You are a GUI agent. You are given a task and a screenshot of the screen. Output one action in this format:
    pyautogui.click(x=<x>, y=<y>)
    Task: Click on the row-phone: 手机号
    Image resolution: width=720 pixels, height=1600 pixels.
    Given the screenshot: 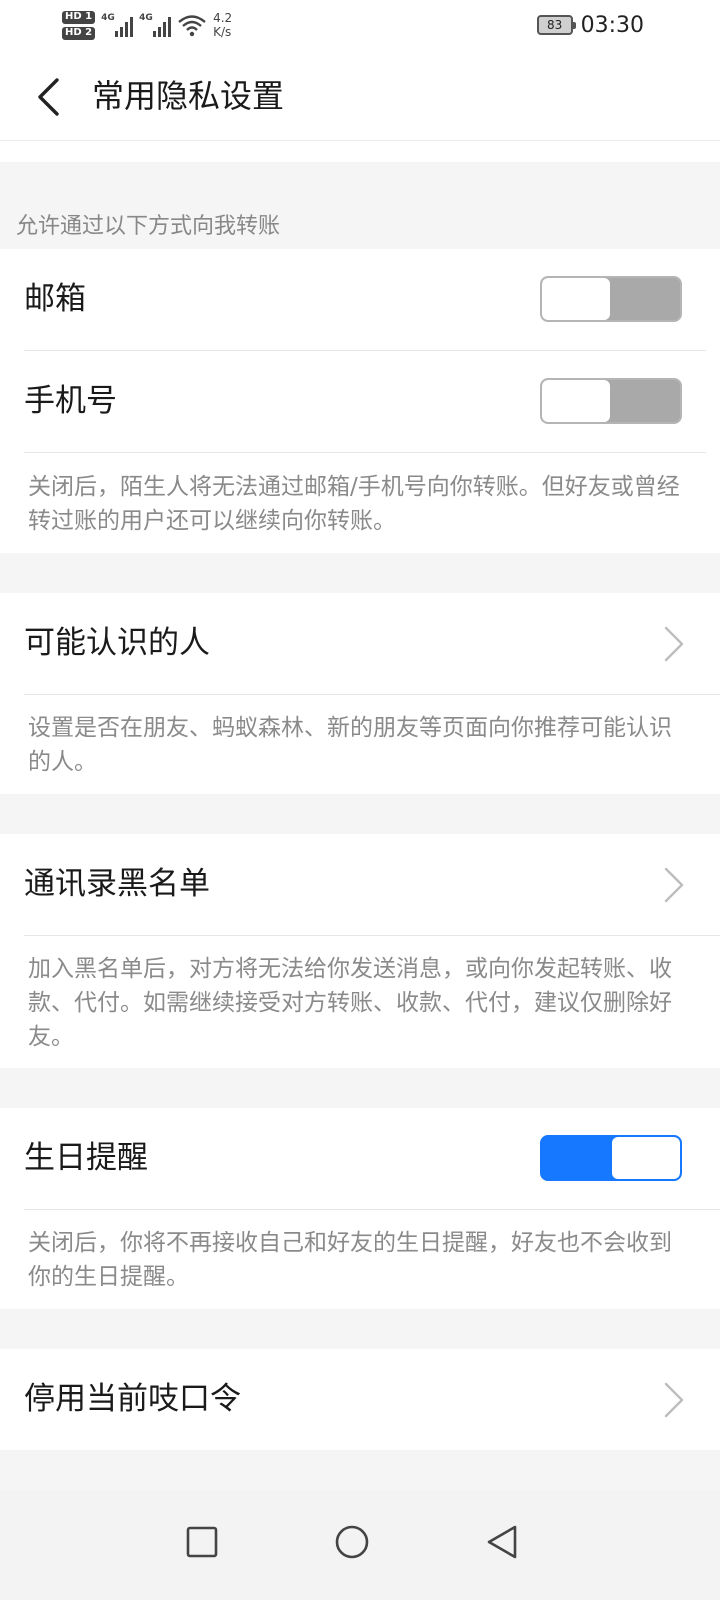 What is the action you would take?
    pyautogui.click(x=360, y=402)
    